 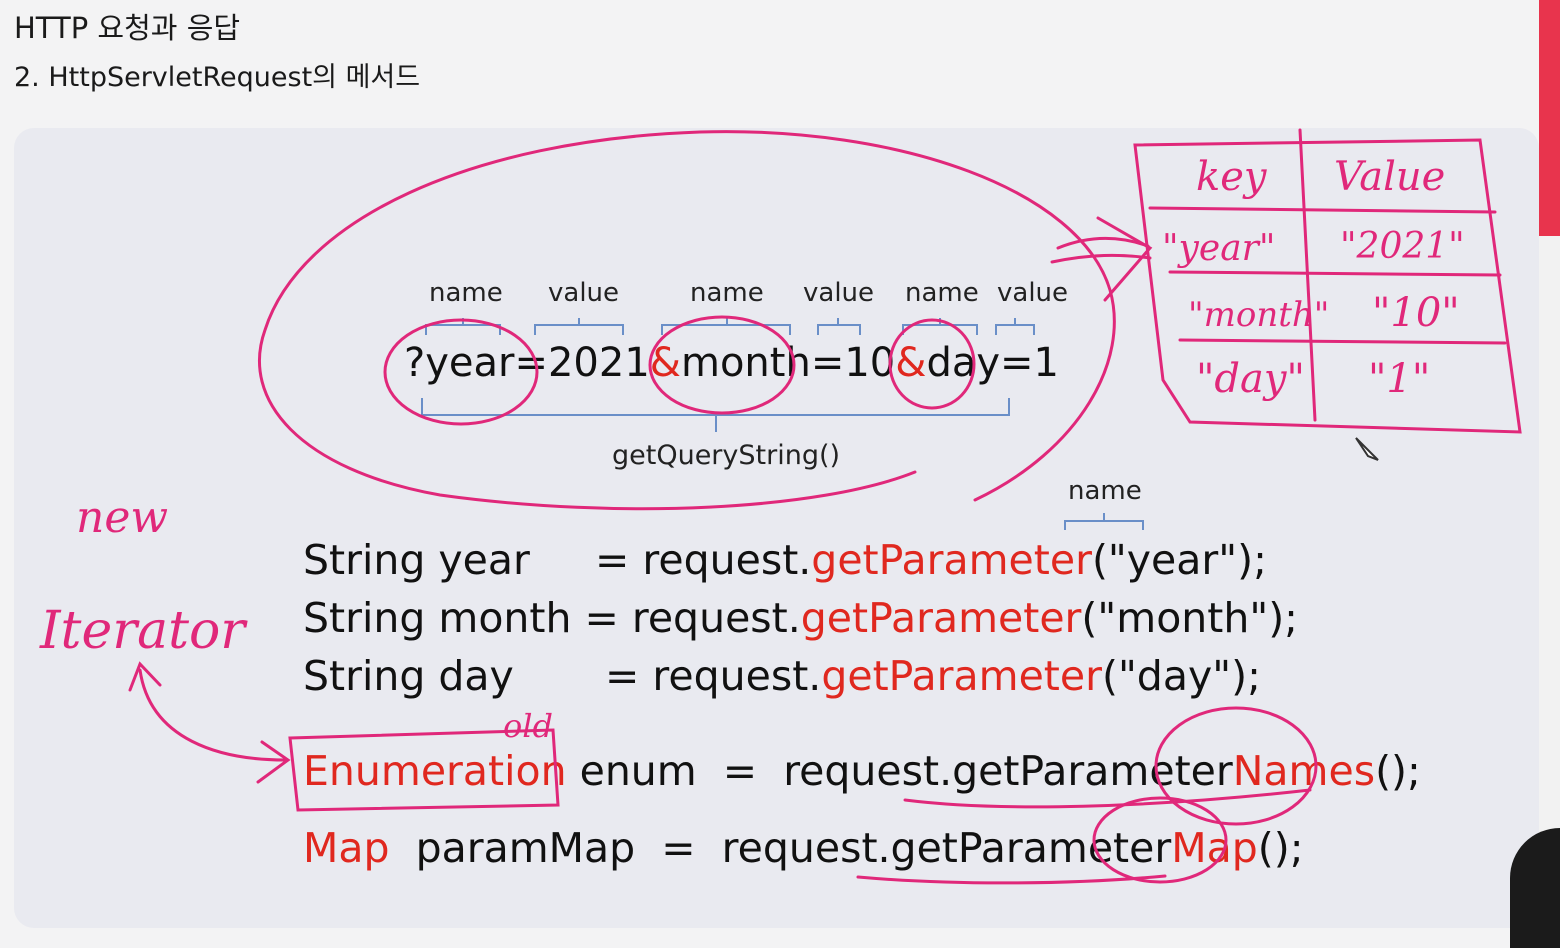 I want to click on ink-arrow-head, so click(x=1124, y=259).